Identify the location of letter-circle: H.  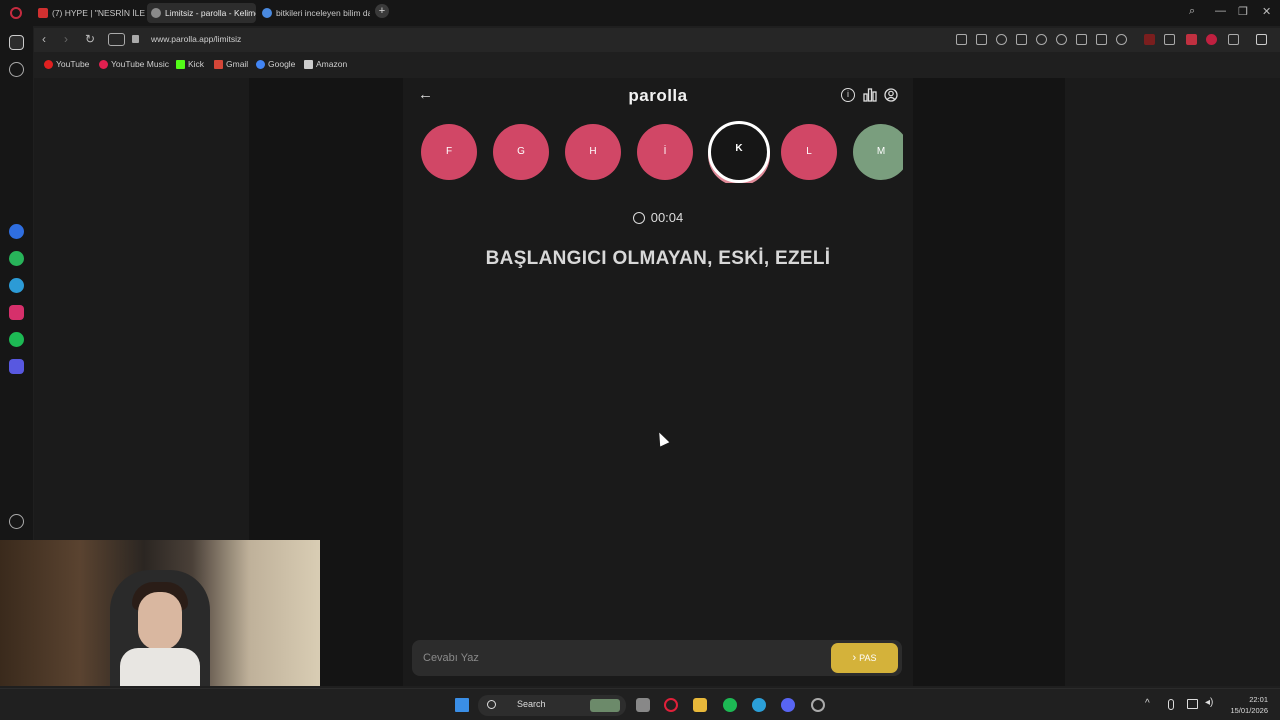
(593, 152).